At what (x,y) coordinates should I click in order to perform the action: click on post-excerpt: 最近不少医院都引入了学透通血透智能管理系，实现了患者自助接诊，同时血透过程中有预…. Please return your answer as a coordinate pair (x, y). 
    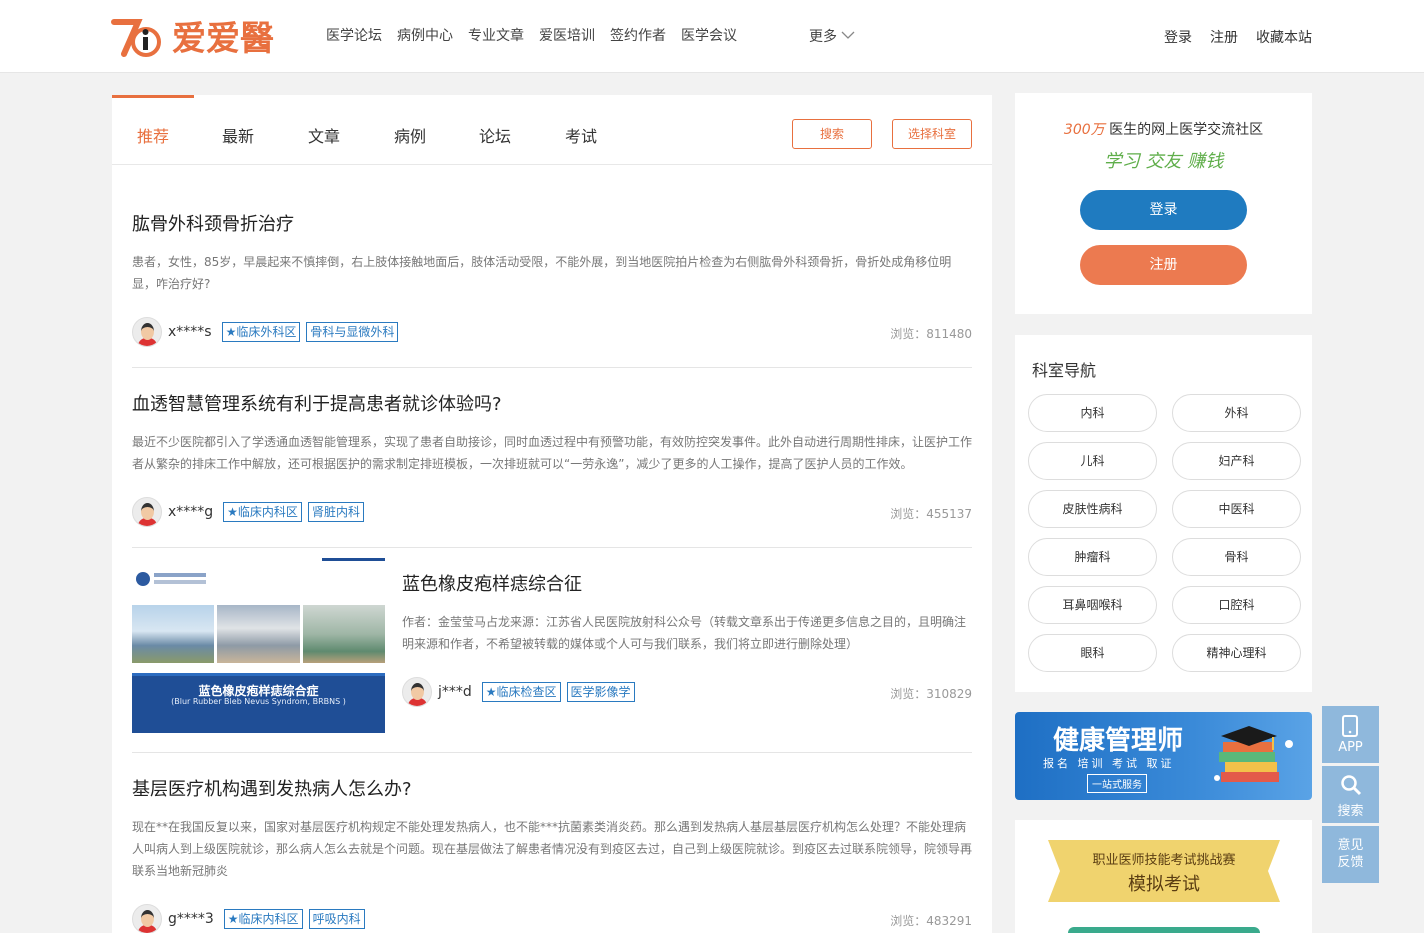
    Looking at the image, I should click on (552, 453).